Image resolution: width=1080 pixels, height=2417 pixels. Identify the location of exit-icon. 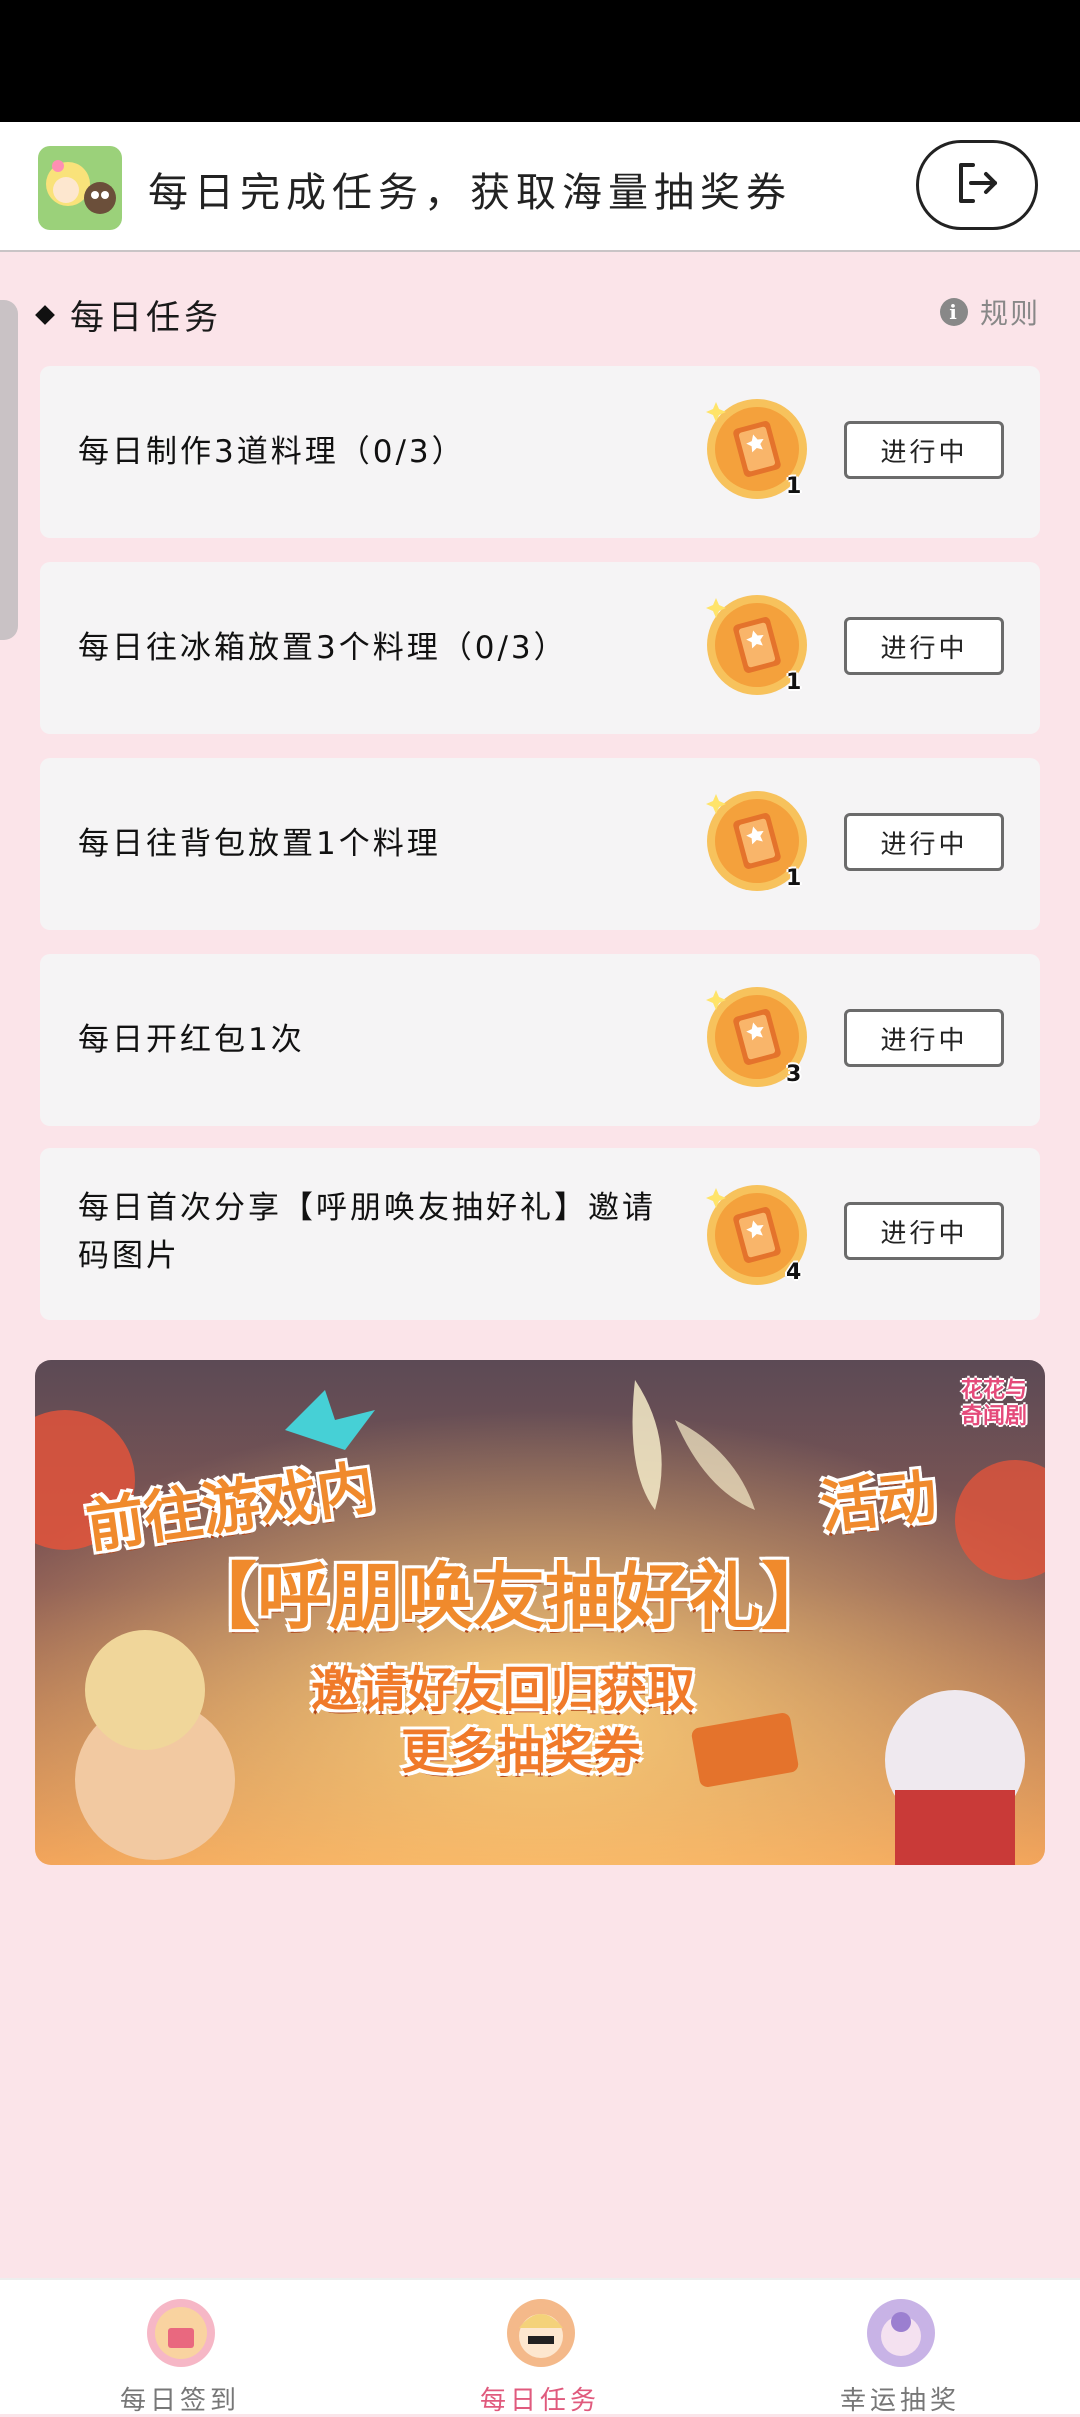
(977, 185).